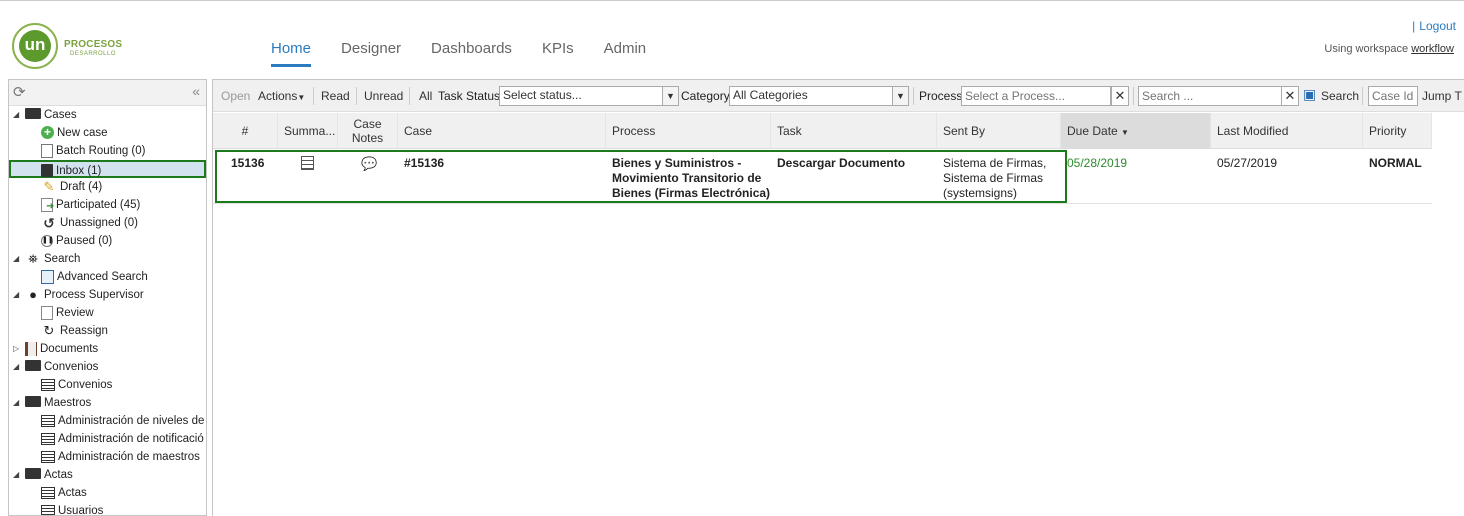 The width and height of the screenshot is (1464, 516). I want to click on tree-label: New case, so click(82, 133).